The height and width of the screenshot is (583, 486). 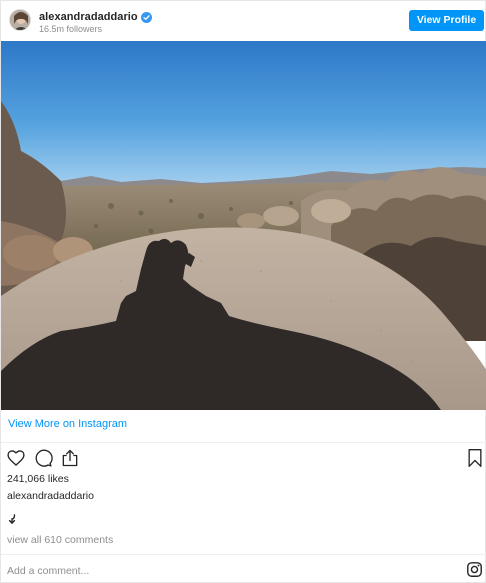 What do you see at coordinates (50, 496) in the screenshot?
I see `caption-username: alexandradaddario` at bounding box center [50, 496].